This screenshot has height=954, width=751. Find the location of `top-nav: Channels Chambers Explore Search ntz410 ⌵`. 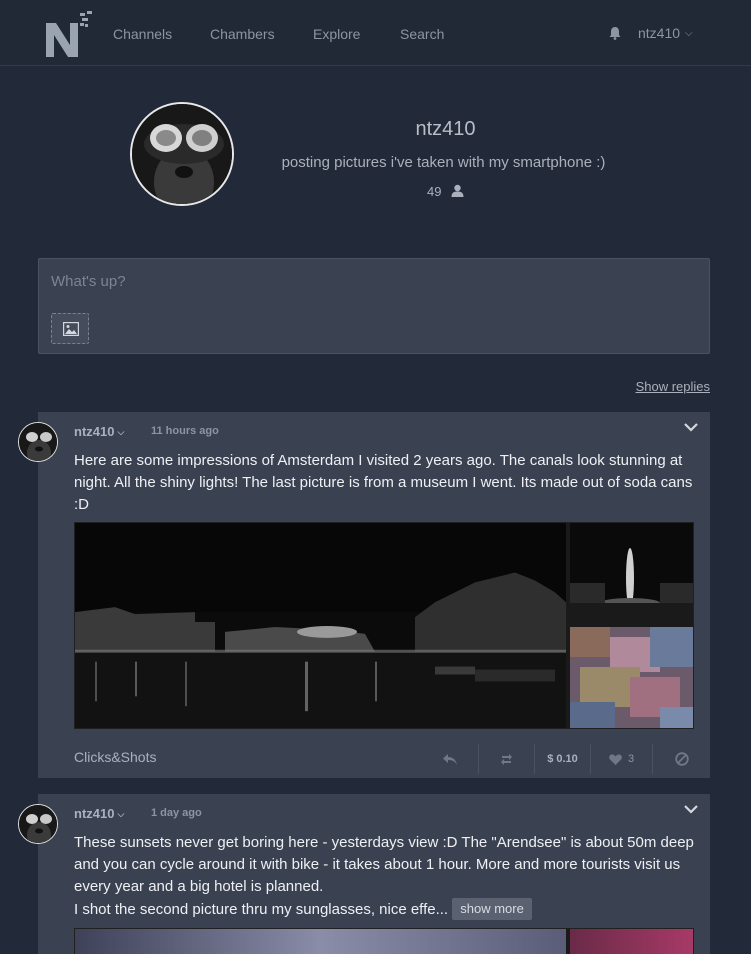

top-nav: Channels Chambers Explore Search ntz410 ⌵ is located at coordinates (375, 33).